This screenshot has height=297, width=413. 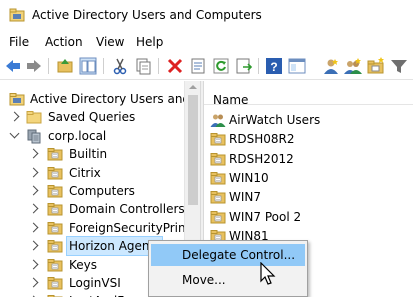 What do you see at coordinates (221, 66) in the screenshot?
I see `refresh-icon` at bounding box center [221, 66].